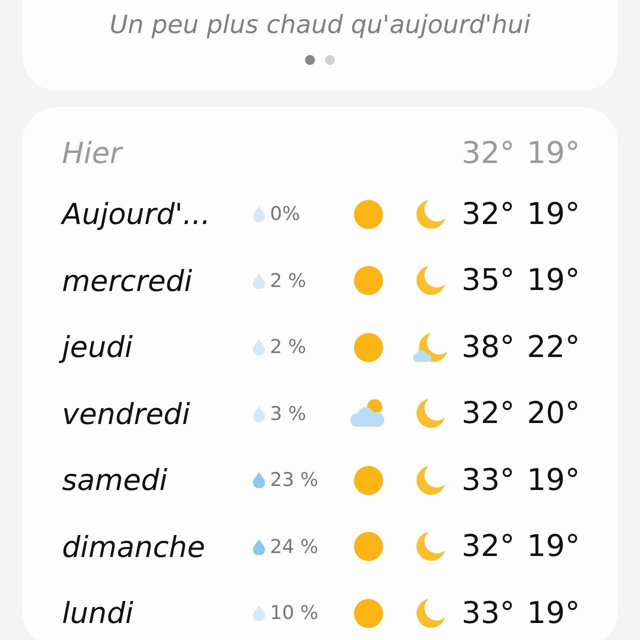 This screenshot has width=640, height=640. Describe the element at coordinates (98, 613) in the screenshot. I see `day-name: lundi` at that location.